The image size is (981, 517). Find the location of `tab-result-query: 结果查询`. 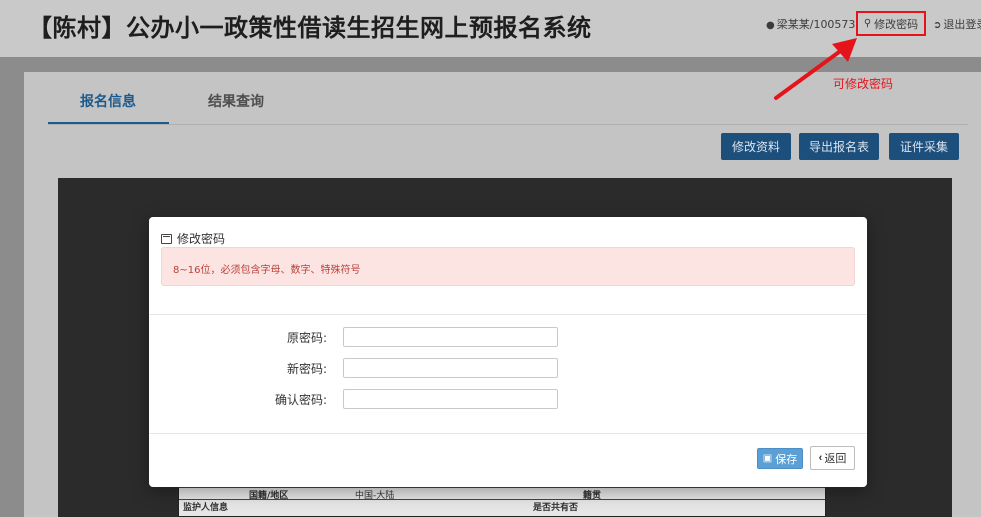

tab-result-query: 结果查询 is located at coordinates (236, 101).